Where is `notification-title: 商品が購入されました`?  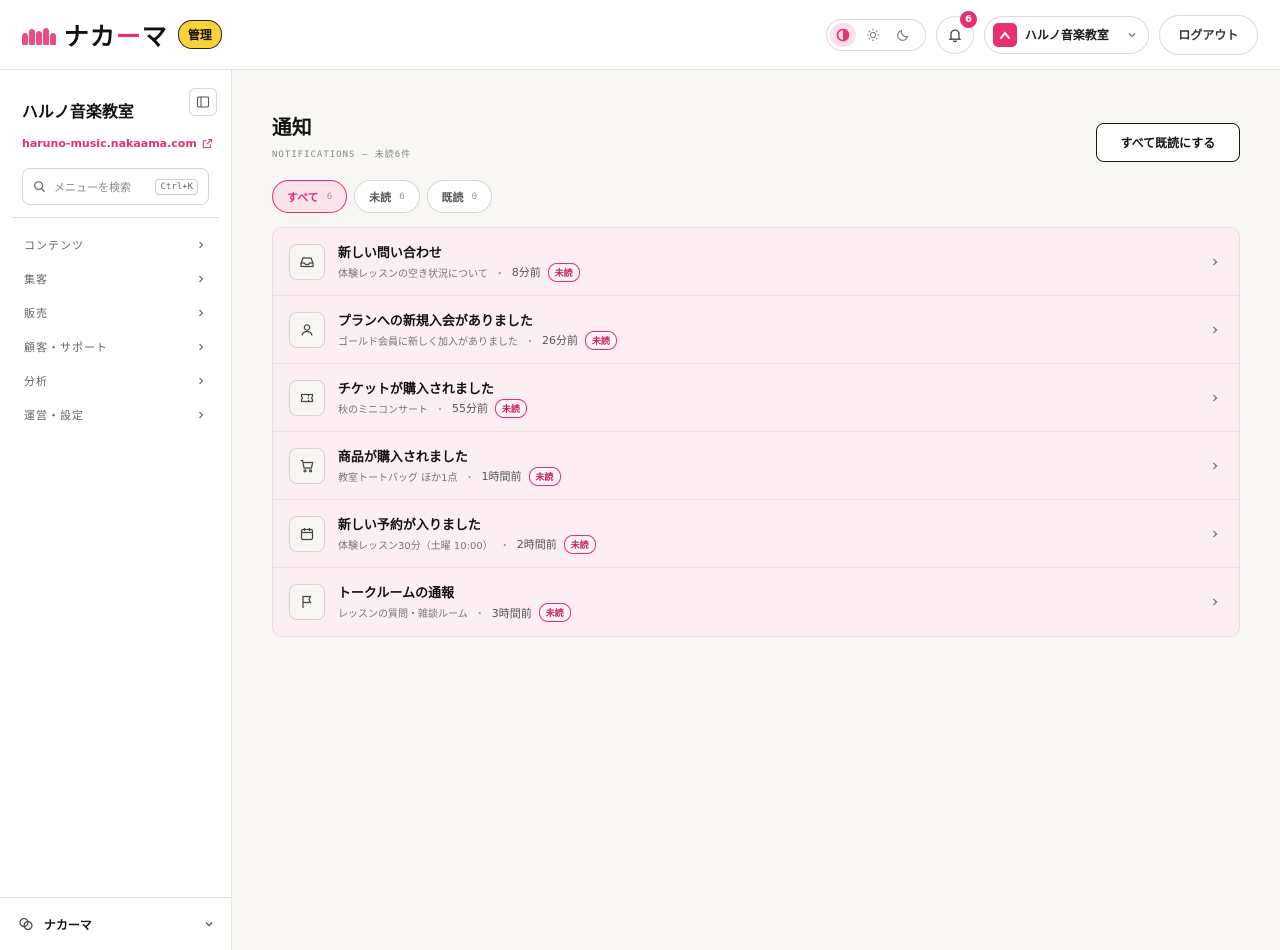 notification-title: 商品が購入されました is located at coordinates (403, 457).